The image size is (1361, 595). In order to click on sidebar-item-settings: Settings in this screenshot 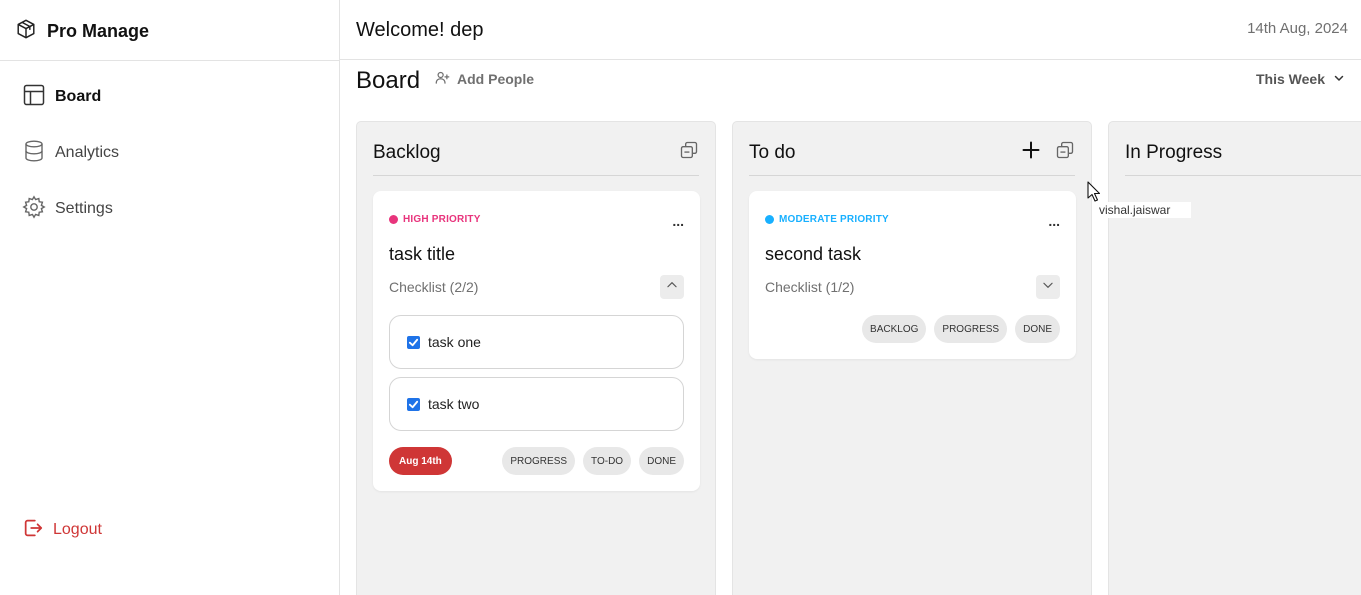, I will do `click(67, 209)`.